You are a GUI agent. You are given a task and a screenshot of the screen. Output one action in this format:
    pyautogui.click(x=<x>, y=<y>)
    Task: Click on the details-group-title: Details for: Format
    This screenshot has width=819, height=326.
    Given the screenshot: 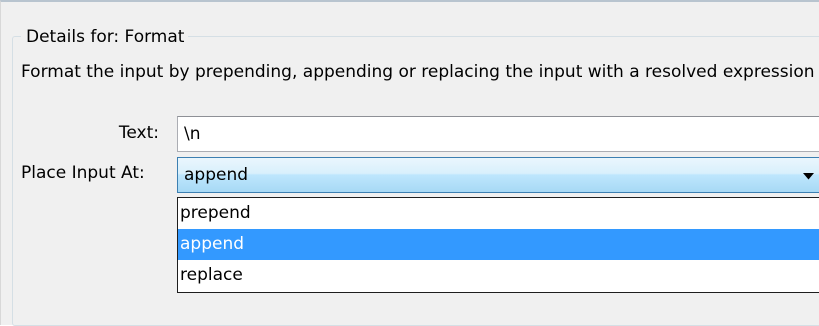 What is the action you would take?
    pyautogui.click(x=105, y=37)
    